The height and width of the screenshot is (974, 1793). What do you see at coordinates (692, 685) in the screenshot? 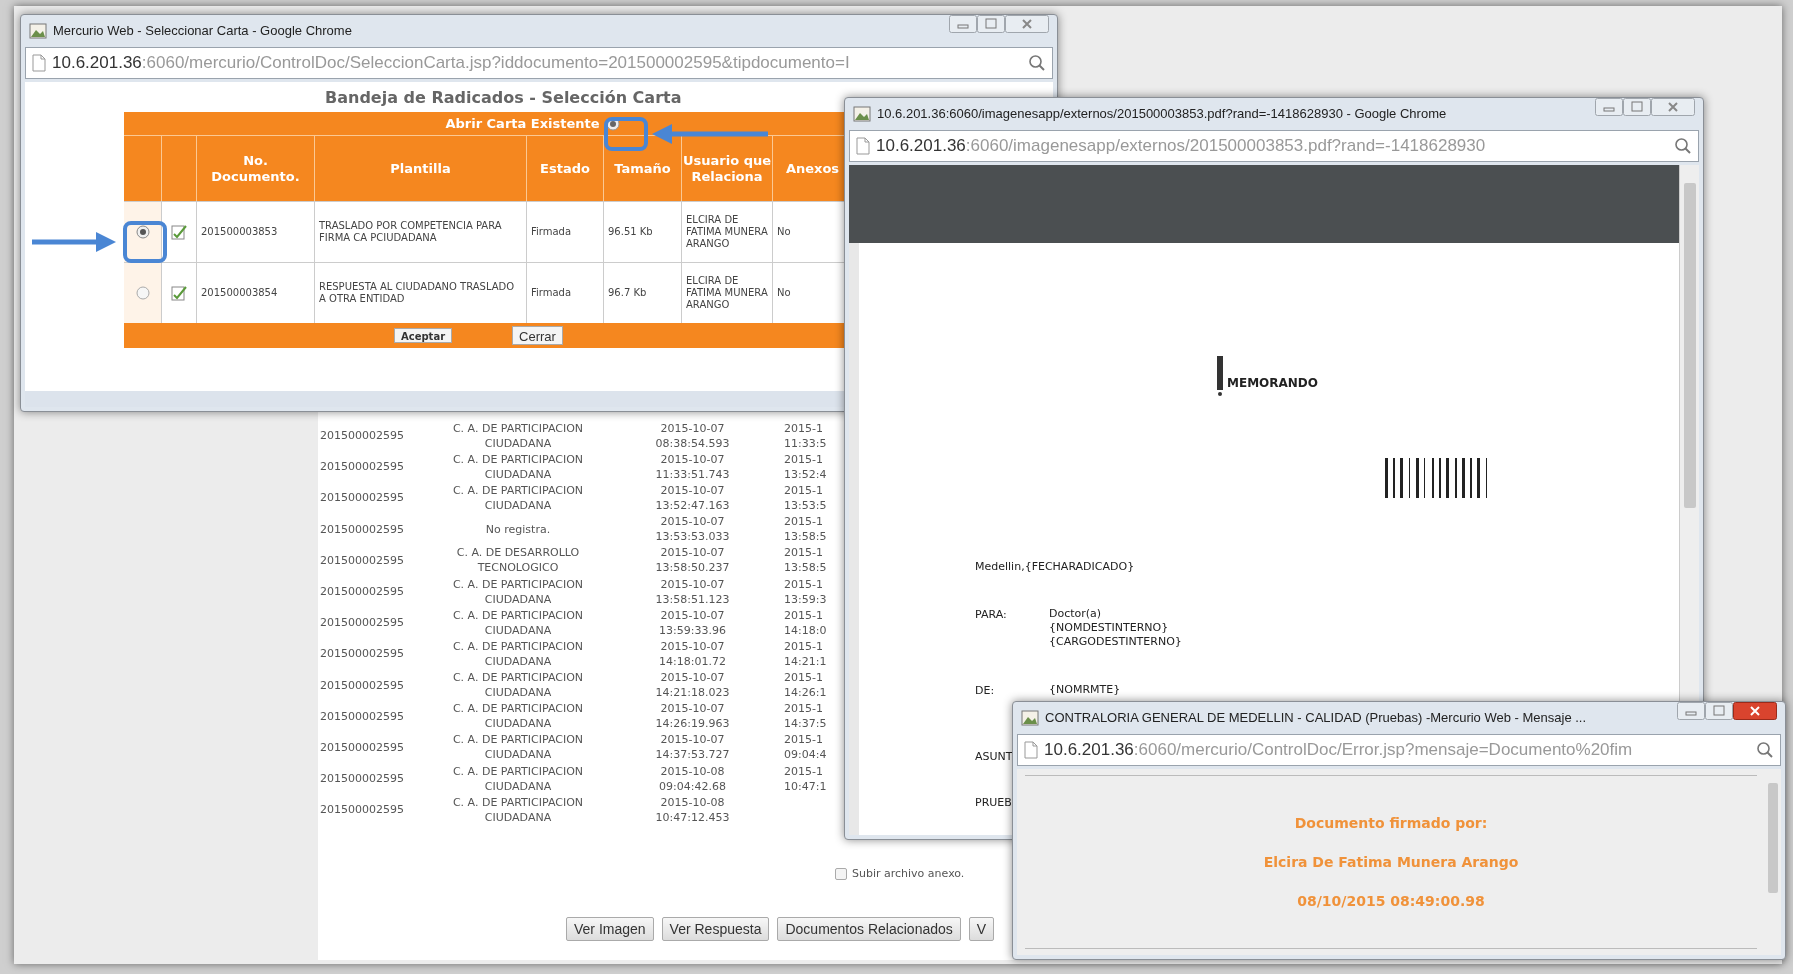
I see `table-cell-text: 2015-10-07 14:21:18.023` at bounding box center [692, 685].